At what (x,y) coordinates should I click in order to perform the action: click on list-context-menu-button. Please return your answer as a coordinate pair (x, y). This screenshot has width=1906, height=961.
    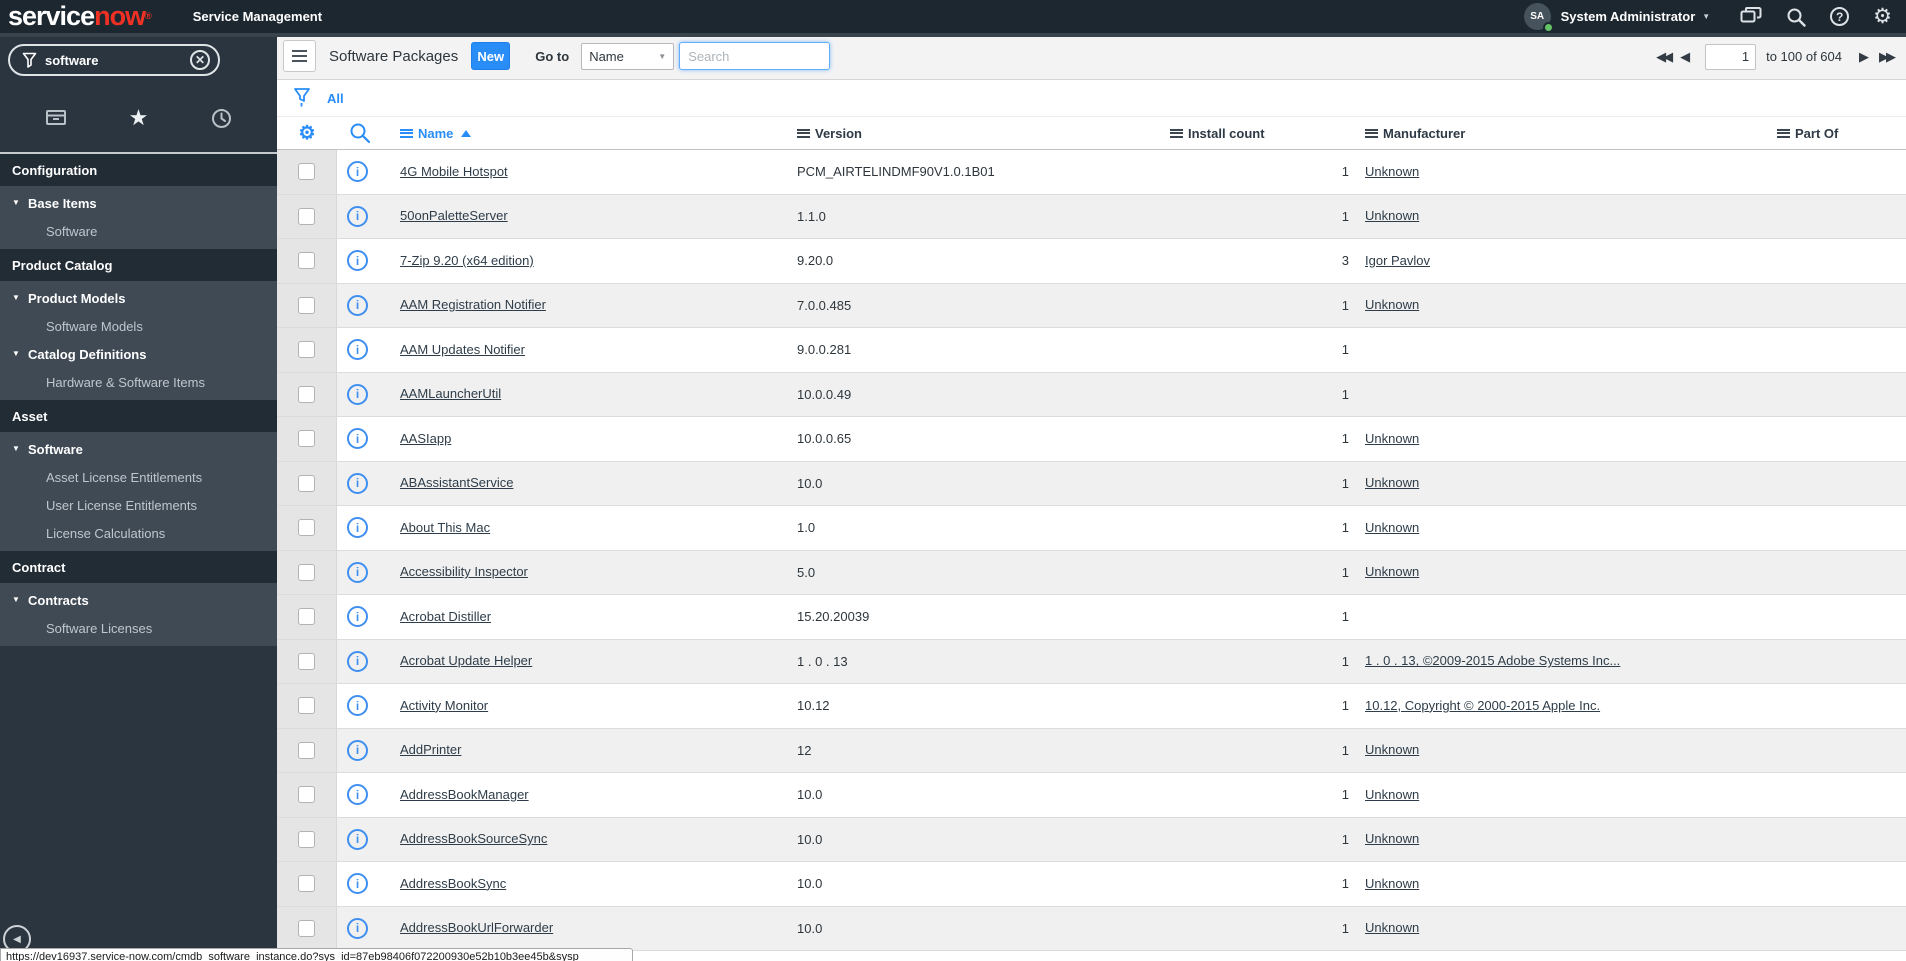
    Looking at the image, I should click on (299, 56).